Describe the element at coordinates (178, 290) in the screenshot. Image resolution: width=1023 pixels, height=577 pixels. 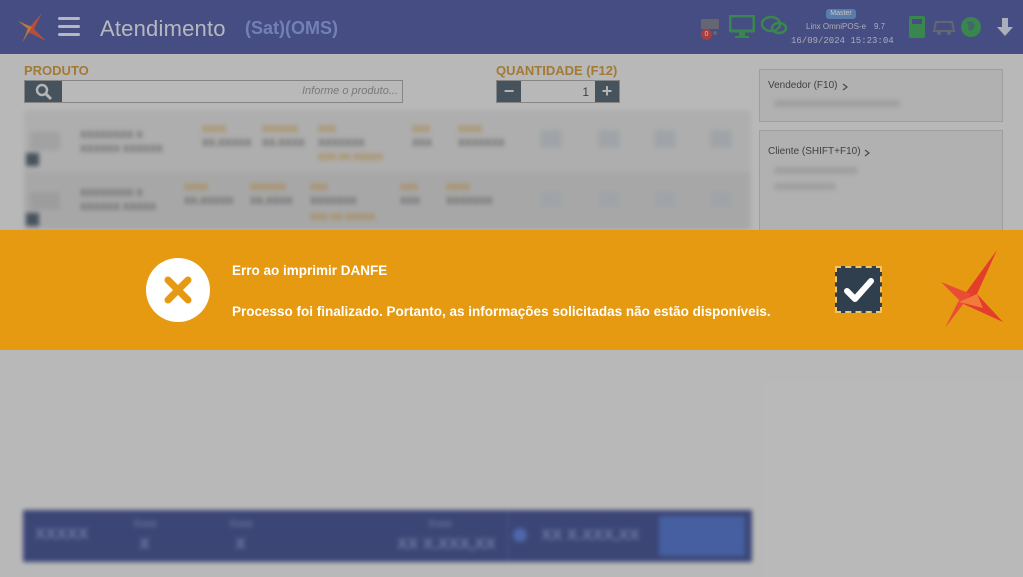
I see `error-icon` at that location.